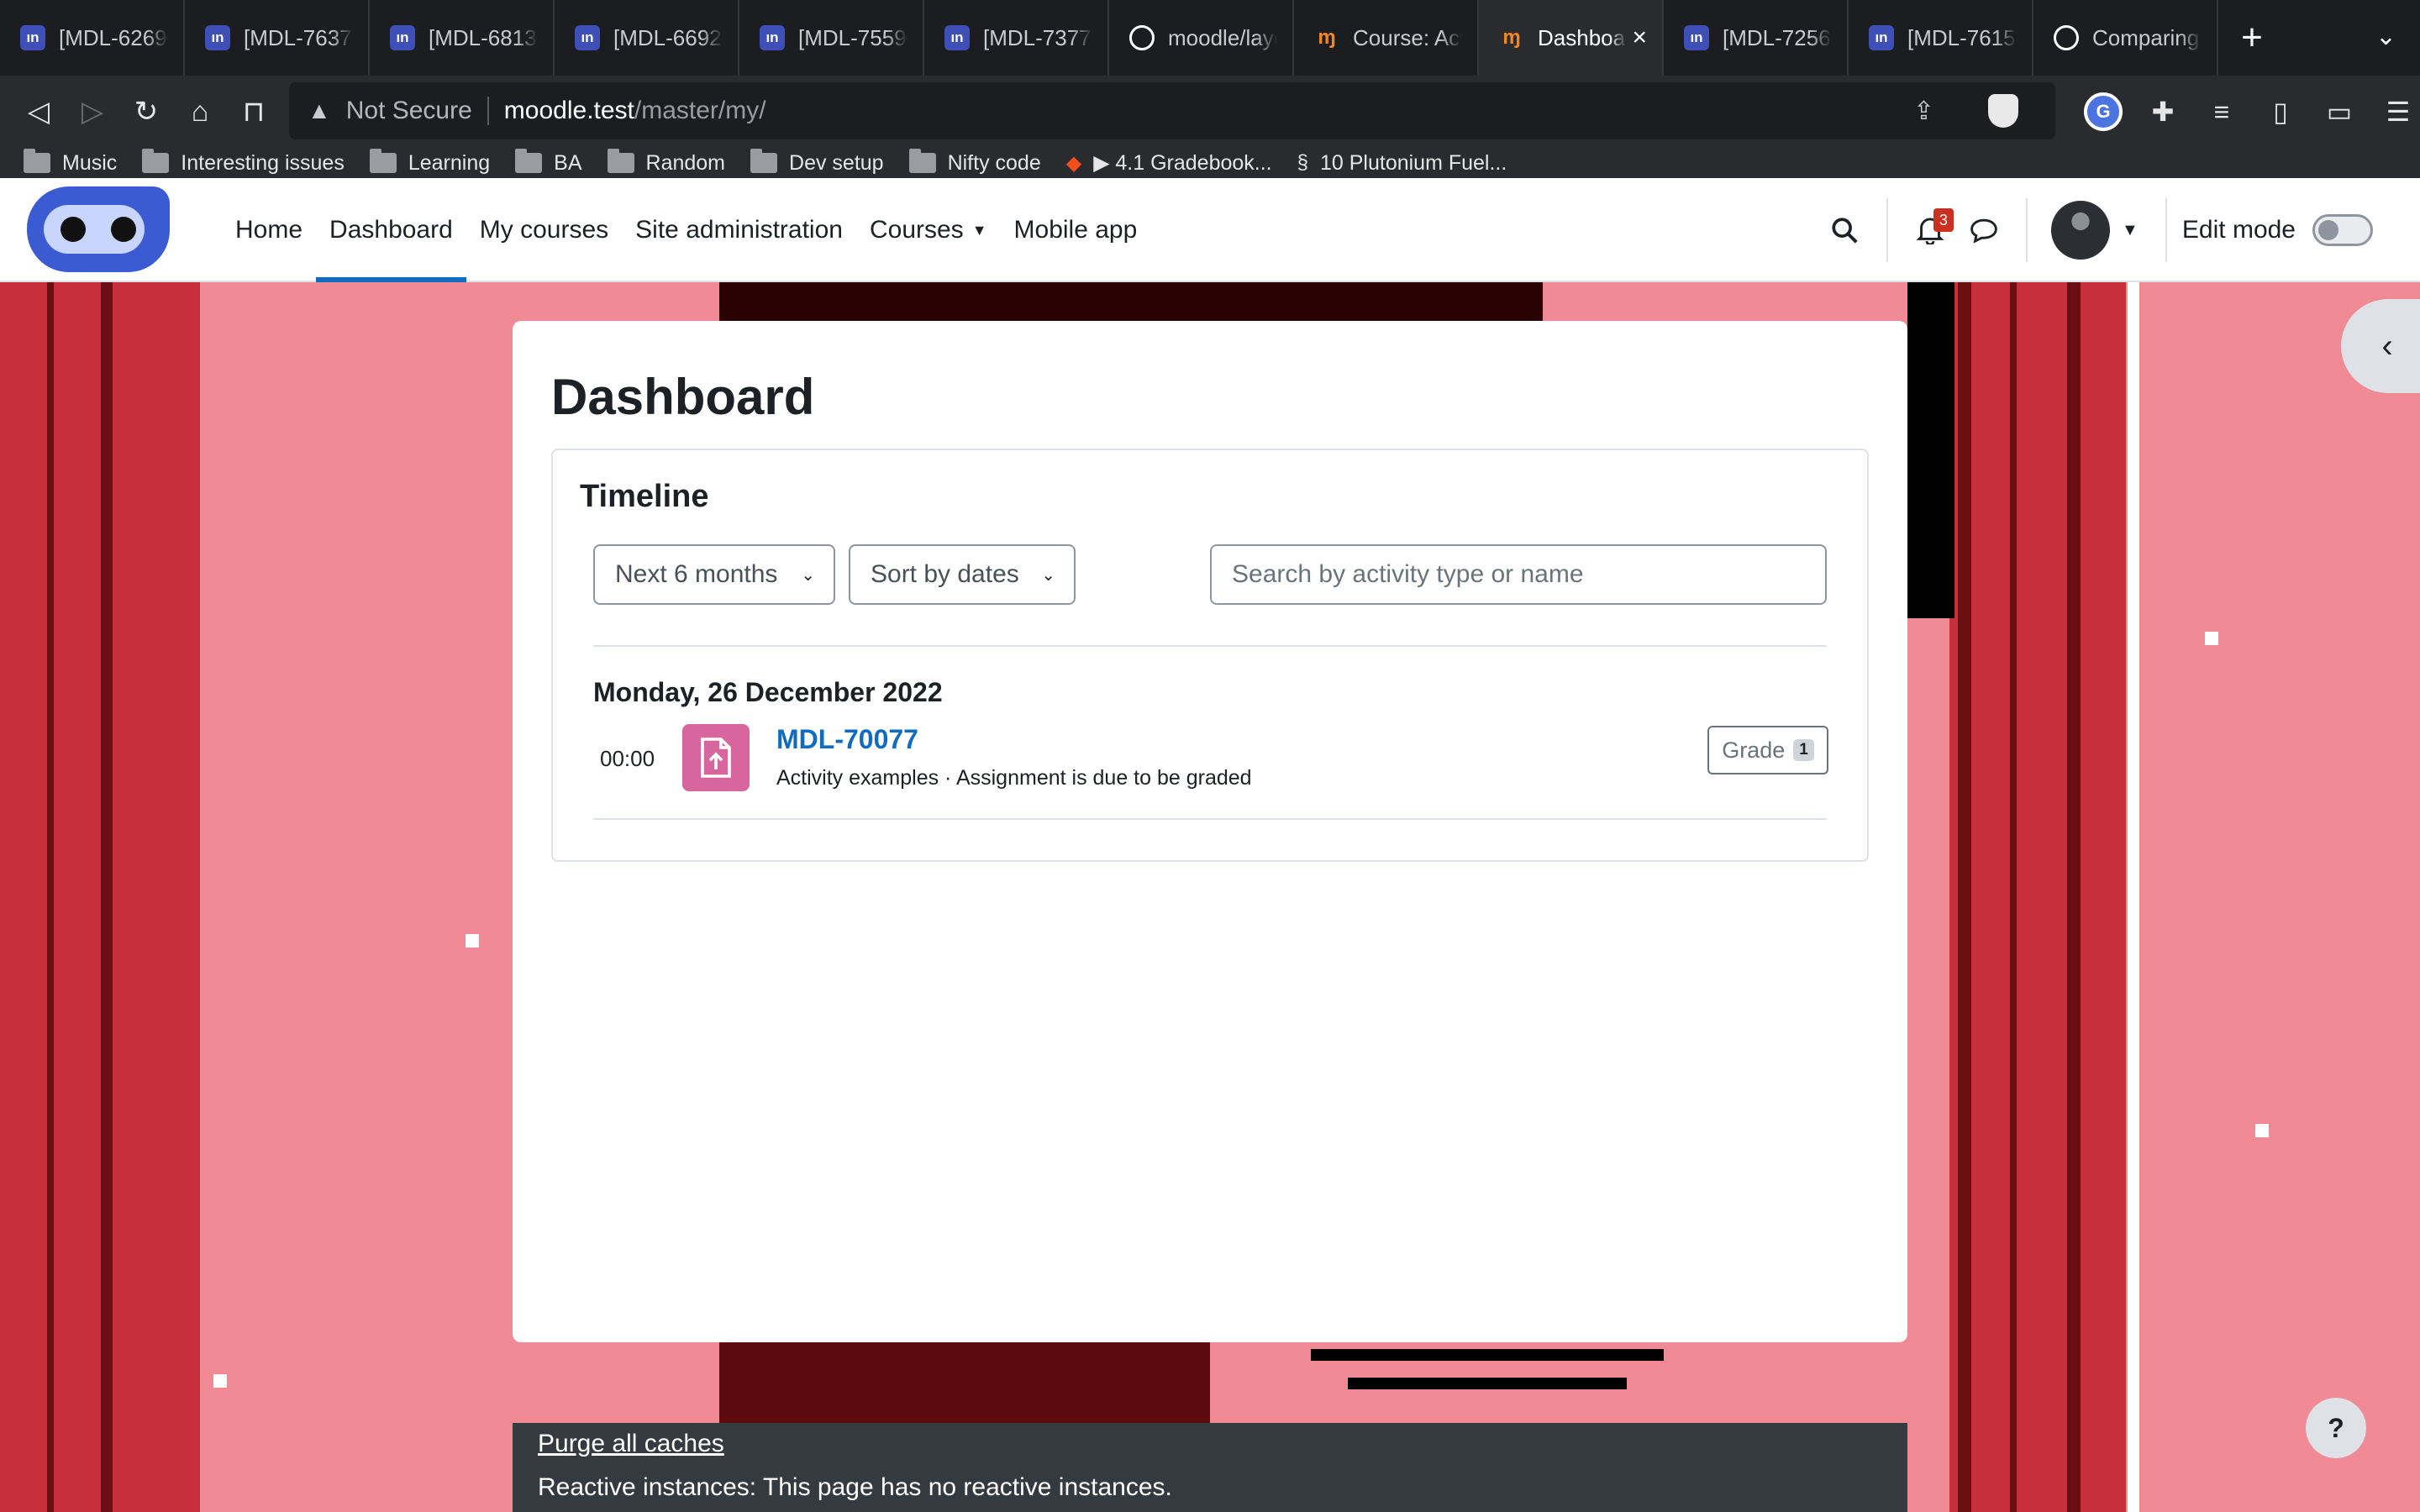  What do you see at coordinates (2262, 1130) in the screenshot?
I see `bg-pixel` at bounding box center [2262, 1130].